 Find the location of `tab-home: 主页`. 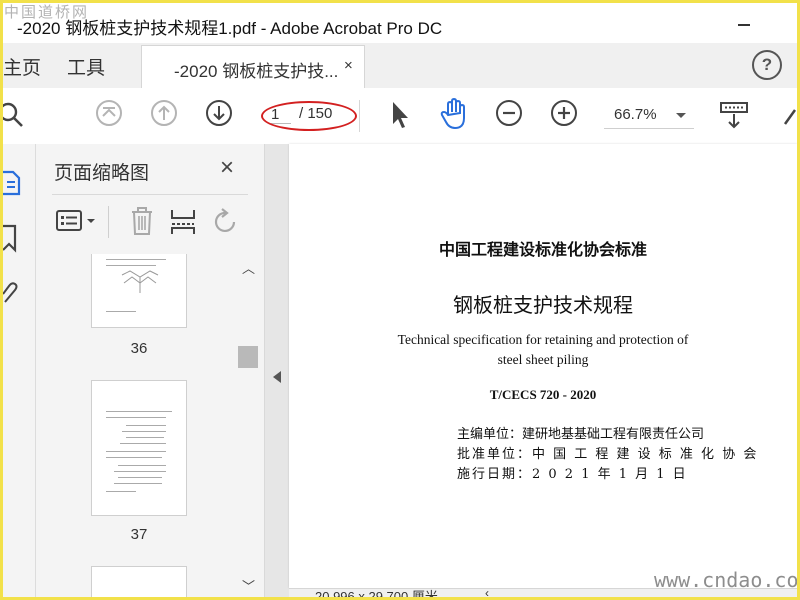

tab-home: 主页 is located at coordinates (22, 66).